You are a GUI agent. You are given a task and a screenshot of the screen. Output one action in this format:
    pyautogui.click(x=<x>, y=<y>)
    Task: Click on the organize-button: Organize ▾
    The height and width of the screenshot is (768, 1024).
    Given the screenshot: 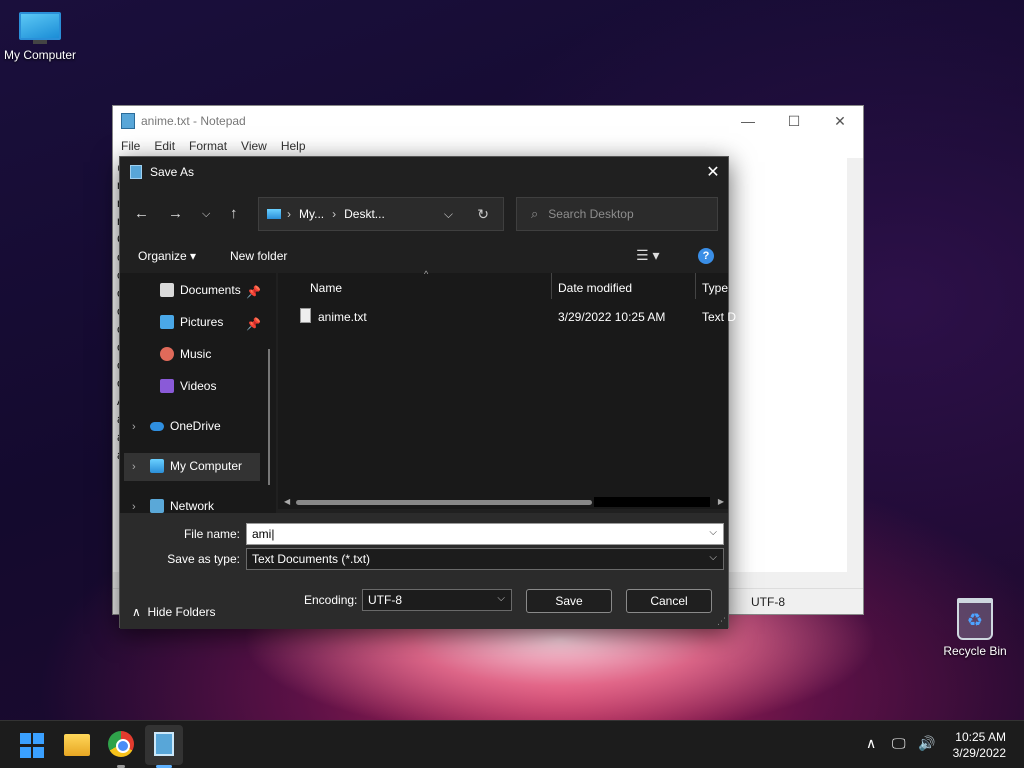 What is the action you would take?
    pyautogui.click(x=167, y=256)
    